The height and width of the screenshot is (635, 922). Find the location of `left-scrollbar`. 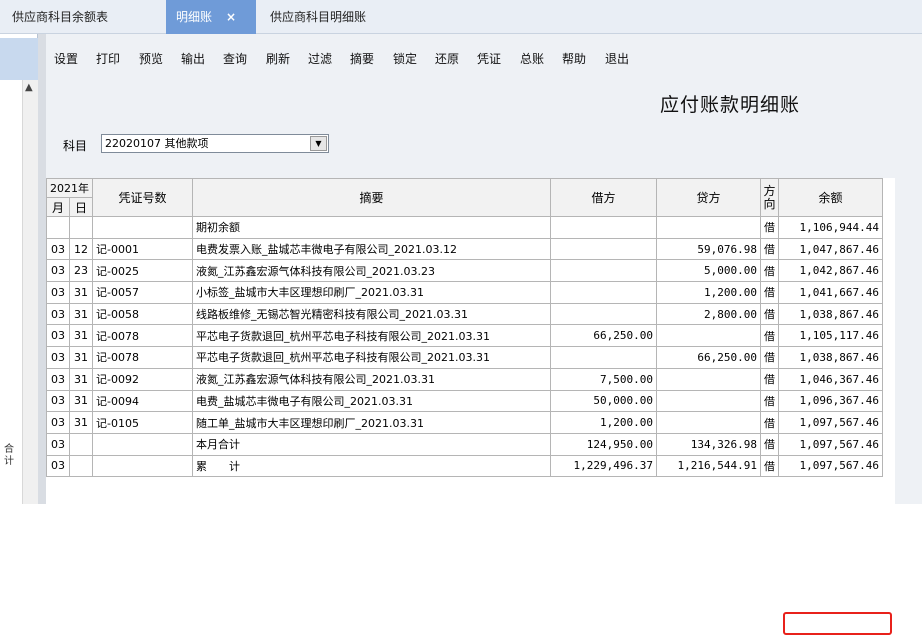

left-scrollbar is located at coordinates (30, 292).